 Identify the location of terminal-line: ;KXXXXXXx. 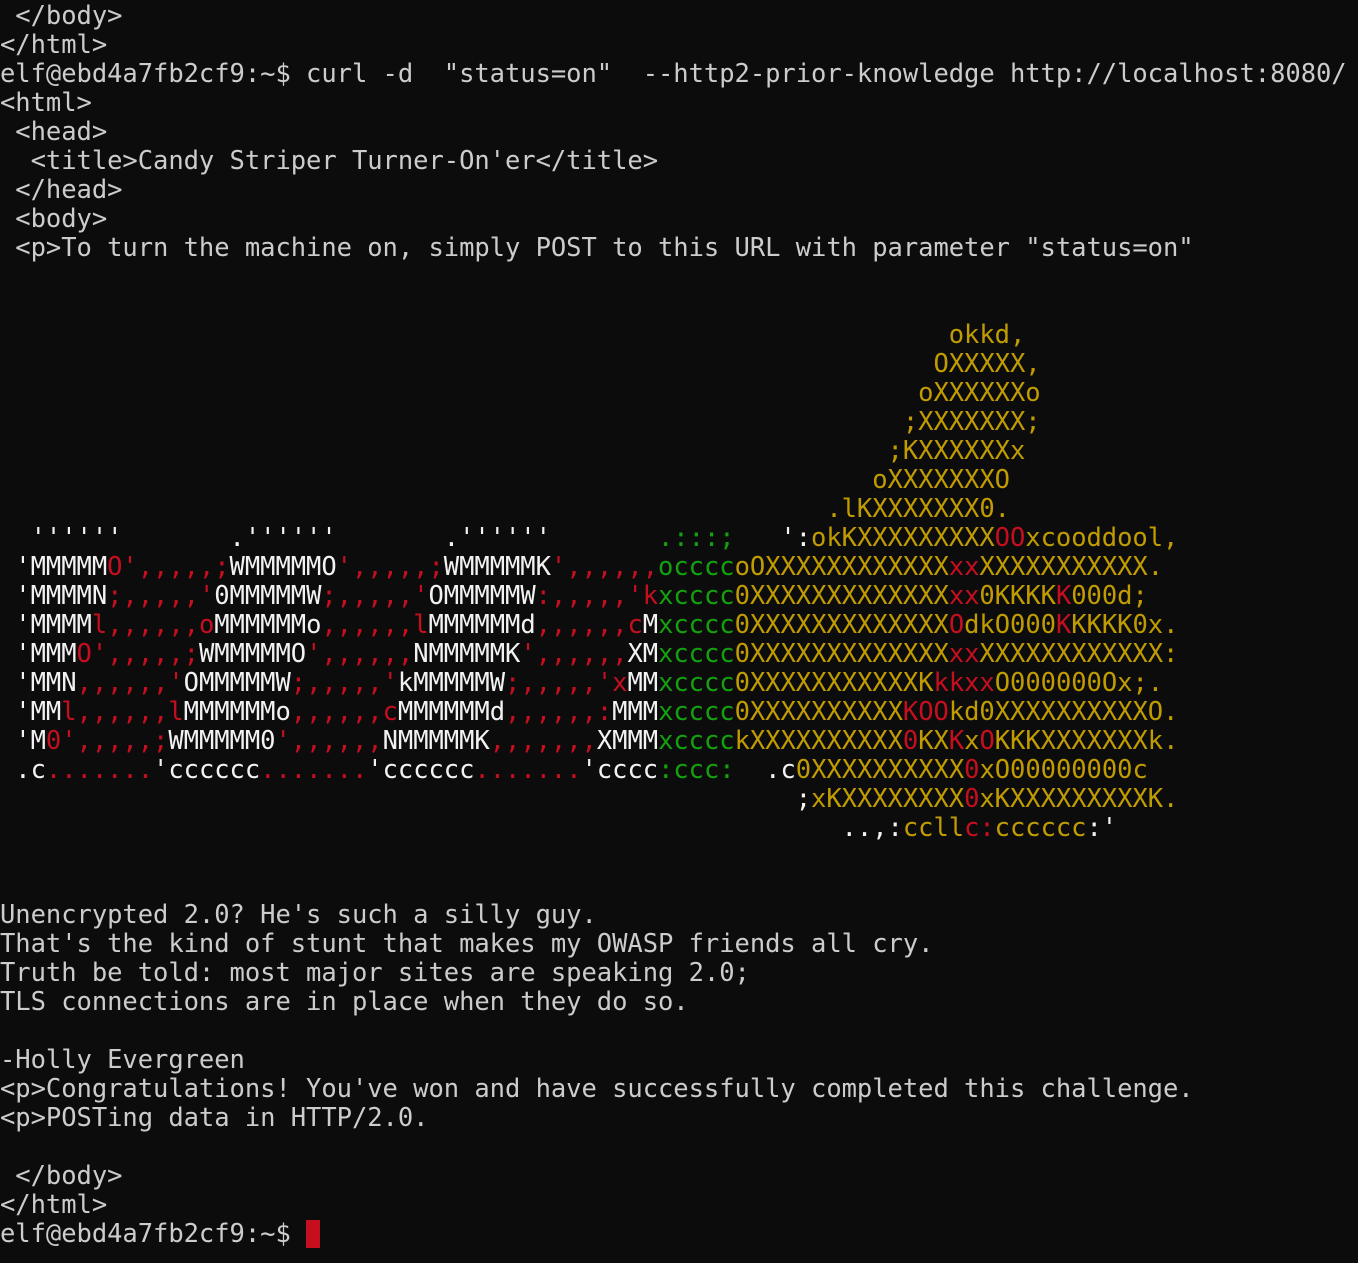
(679, 451).